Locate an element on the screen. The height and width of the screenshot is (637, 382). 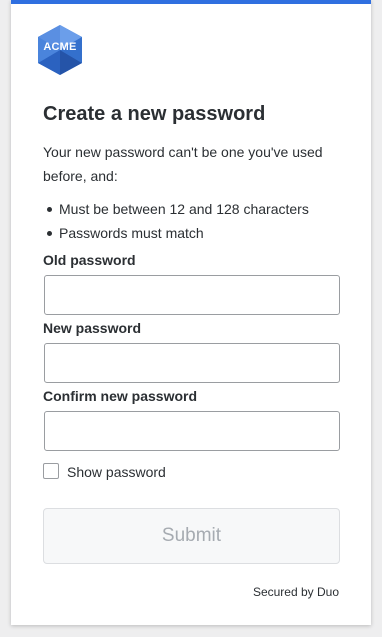
show-password-checkbox is located at coordinates (51, 471).